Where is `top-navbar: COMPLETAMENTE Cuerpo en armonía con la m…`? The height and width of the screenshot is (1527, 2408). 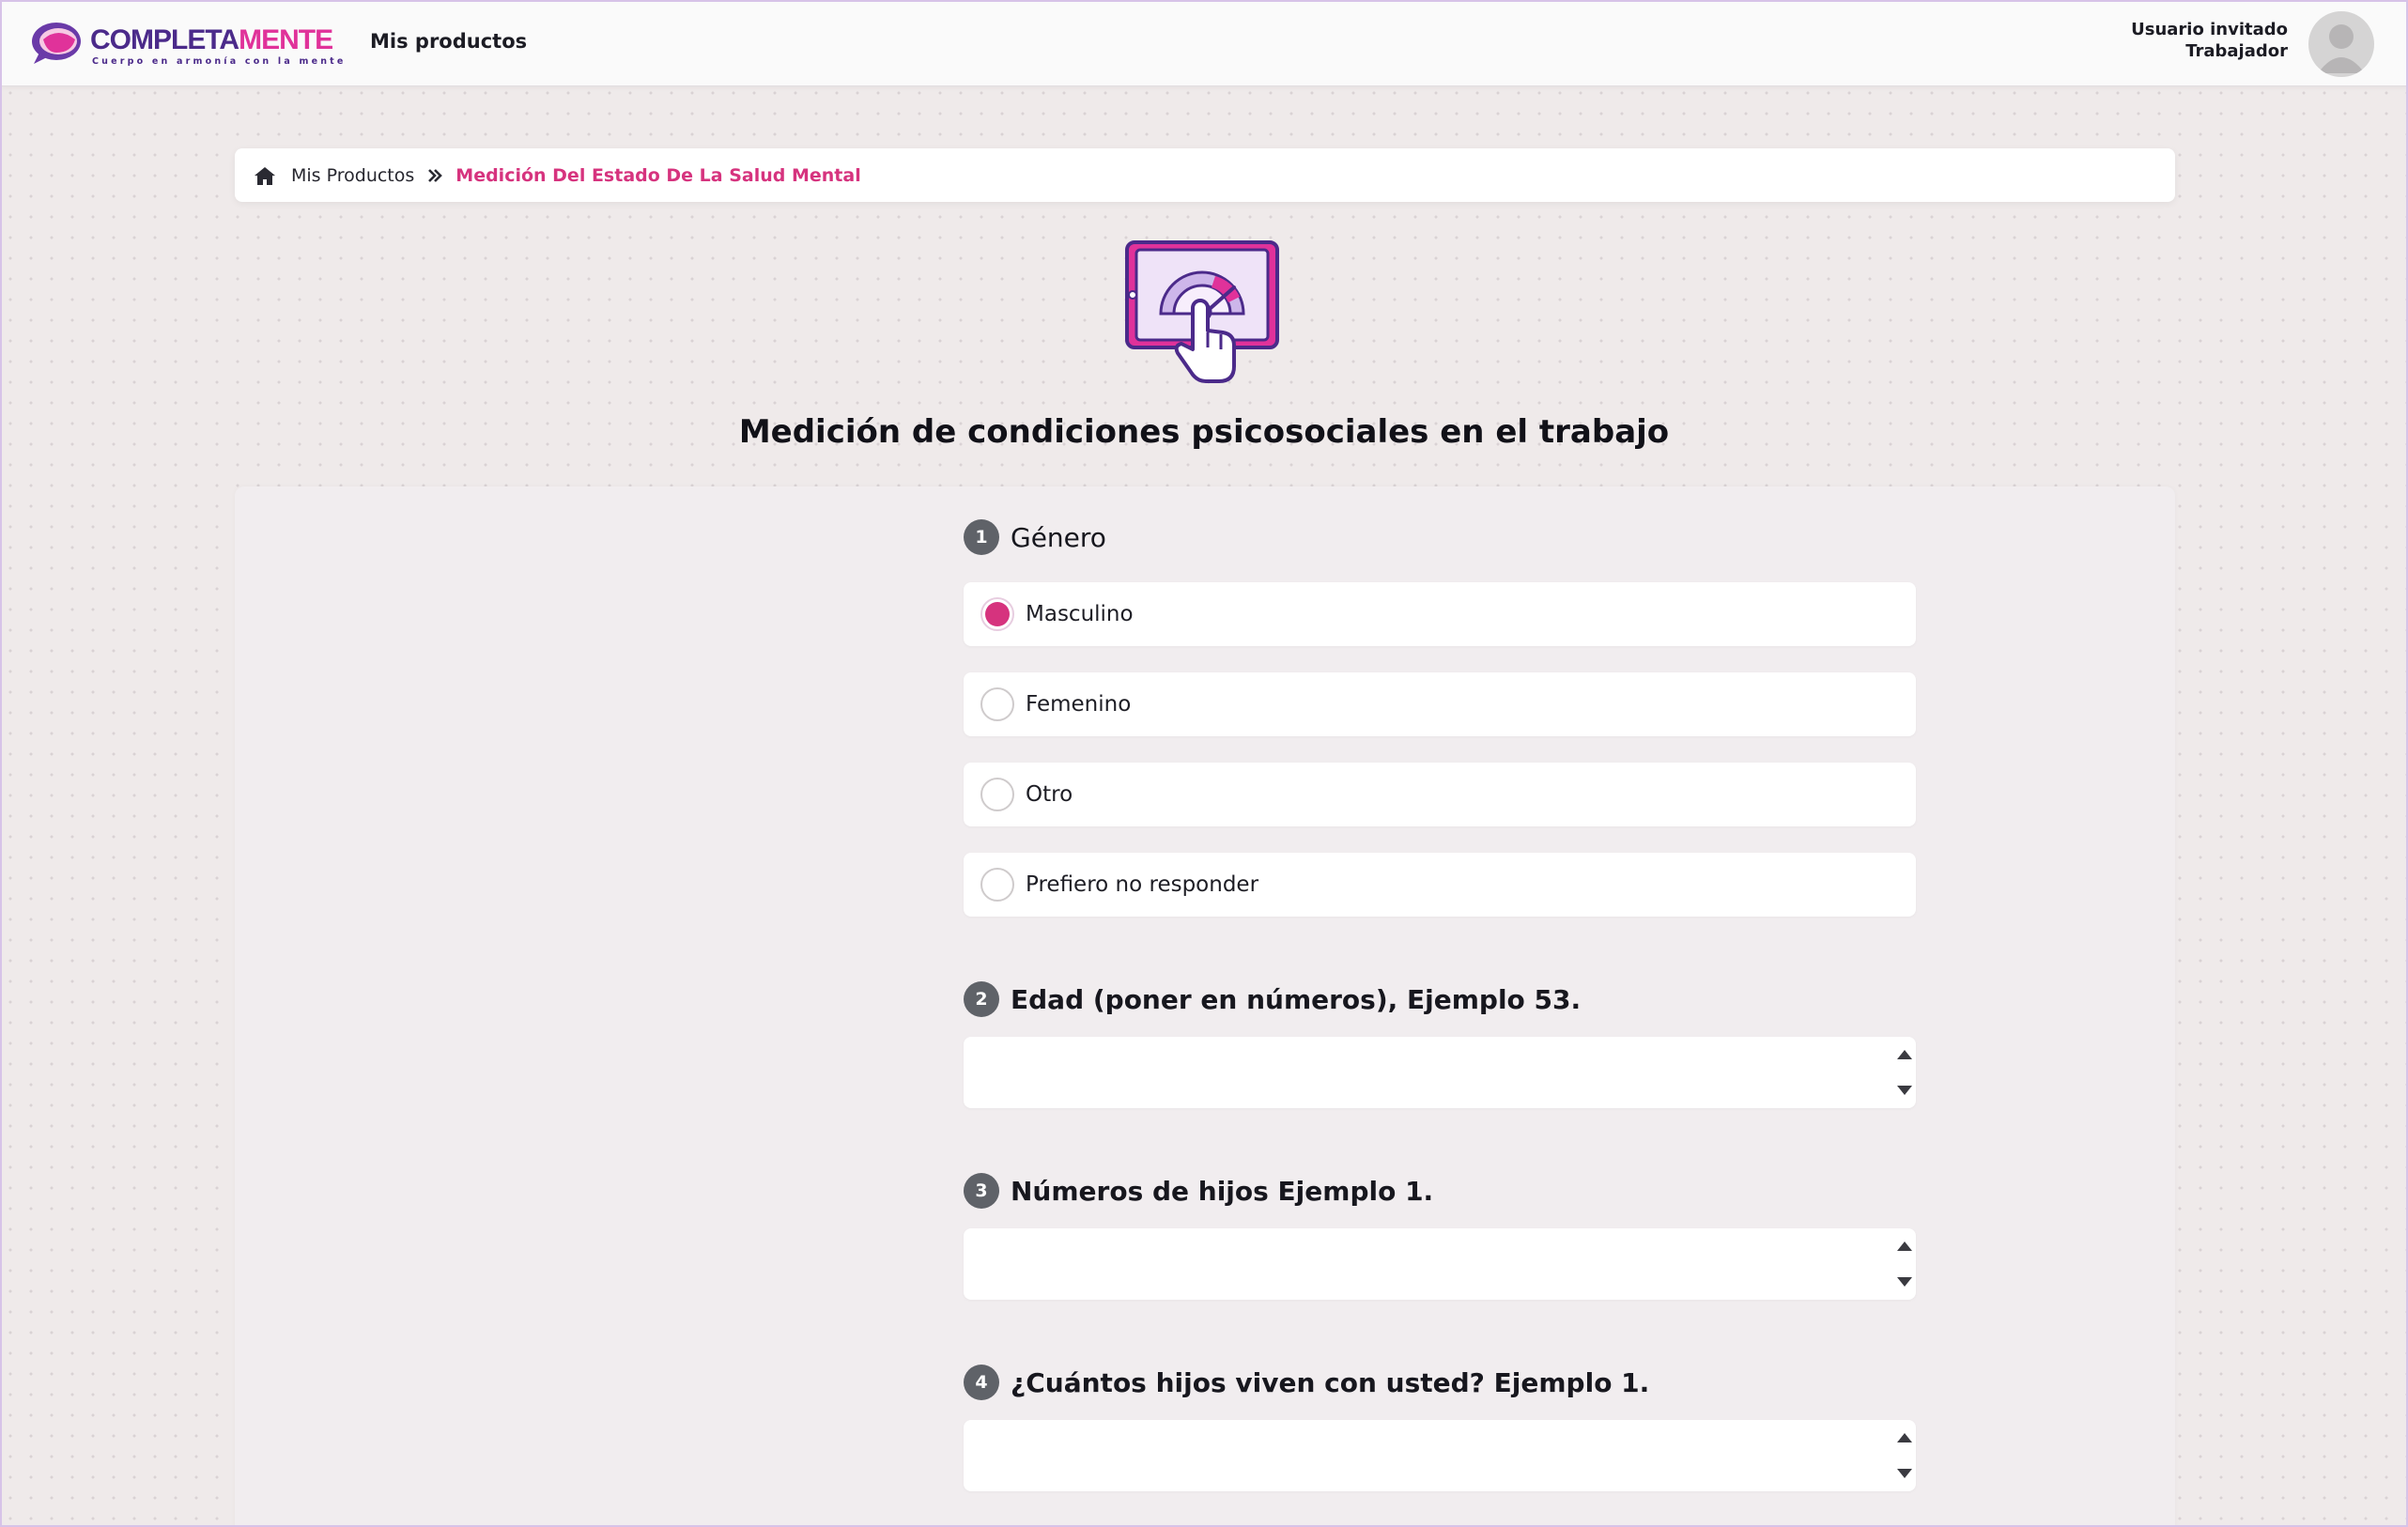
top-navbar: COMPLETAMENTE Cuerpo en armonía con la m… is located at coordinates (1204, 43).